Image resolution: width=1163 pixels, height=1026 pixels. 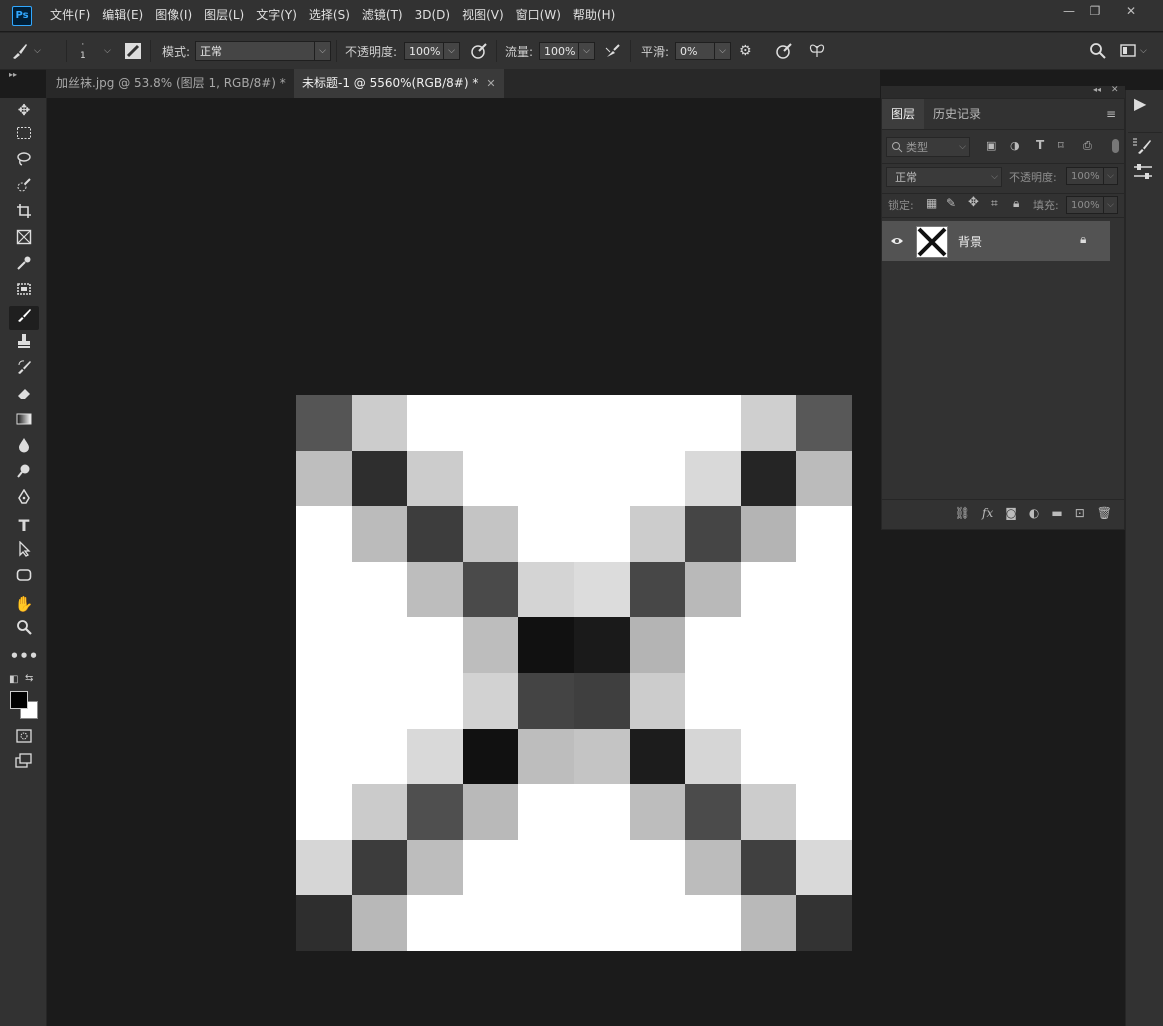 I want to click on collapse-panel-icon: ◂◂, so click(x=1097, y=89).